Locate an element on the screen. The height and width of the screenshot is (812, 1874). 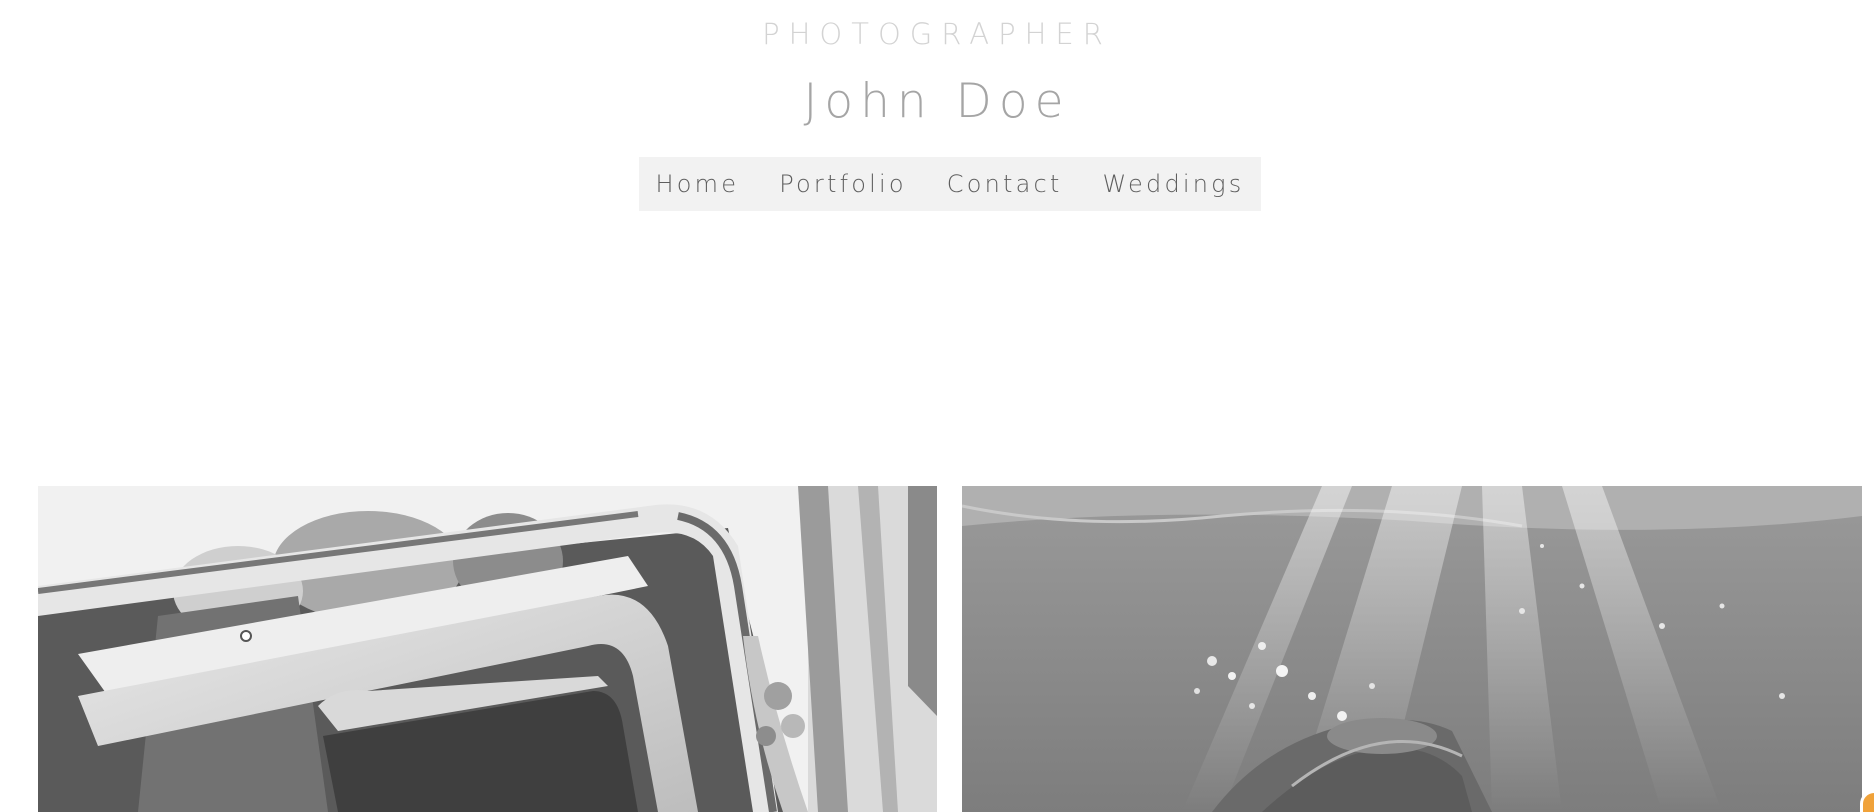
nav-item-portfolio: Portfolio is located at coordinates (843, 184).